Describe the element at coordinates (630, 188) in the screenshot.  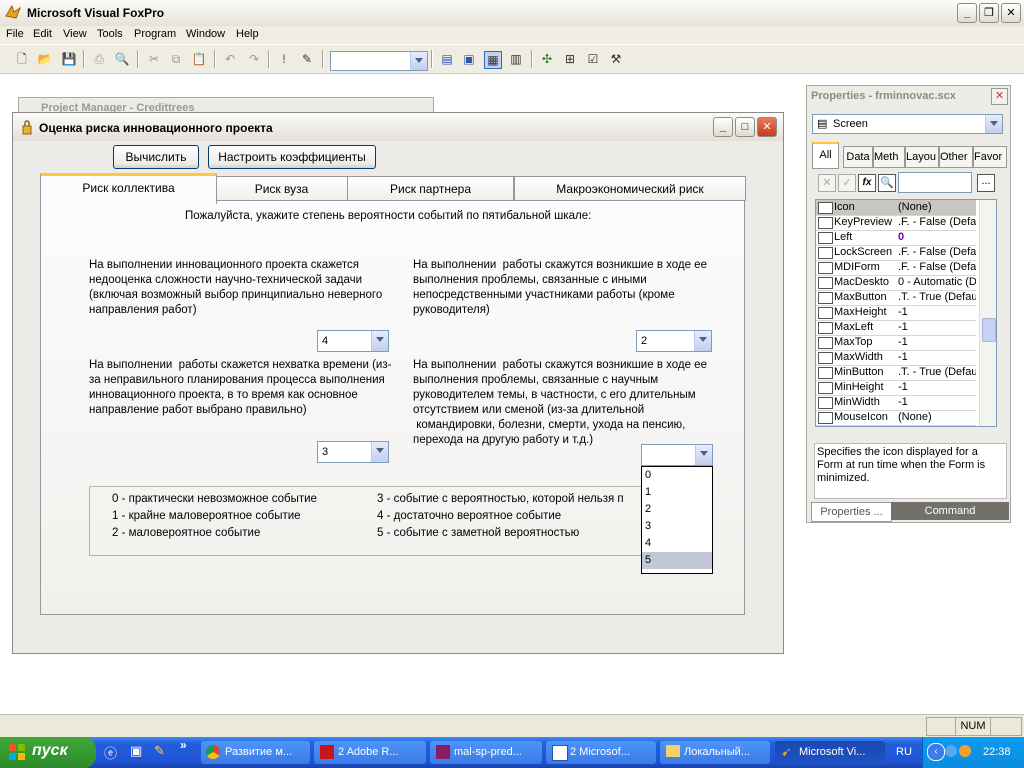
I see `tab-macroeconomic-risk: Макроэкономический риск` at that location.